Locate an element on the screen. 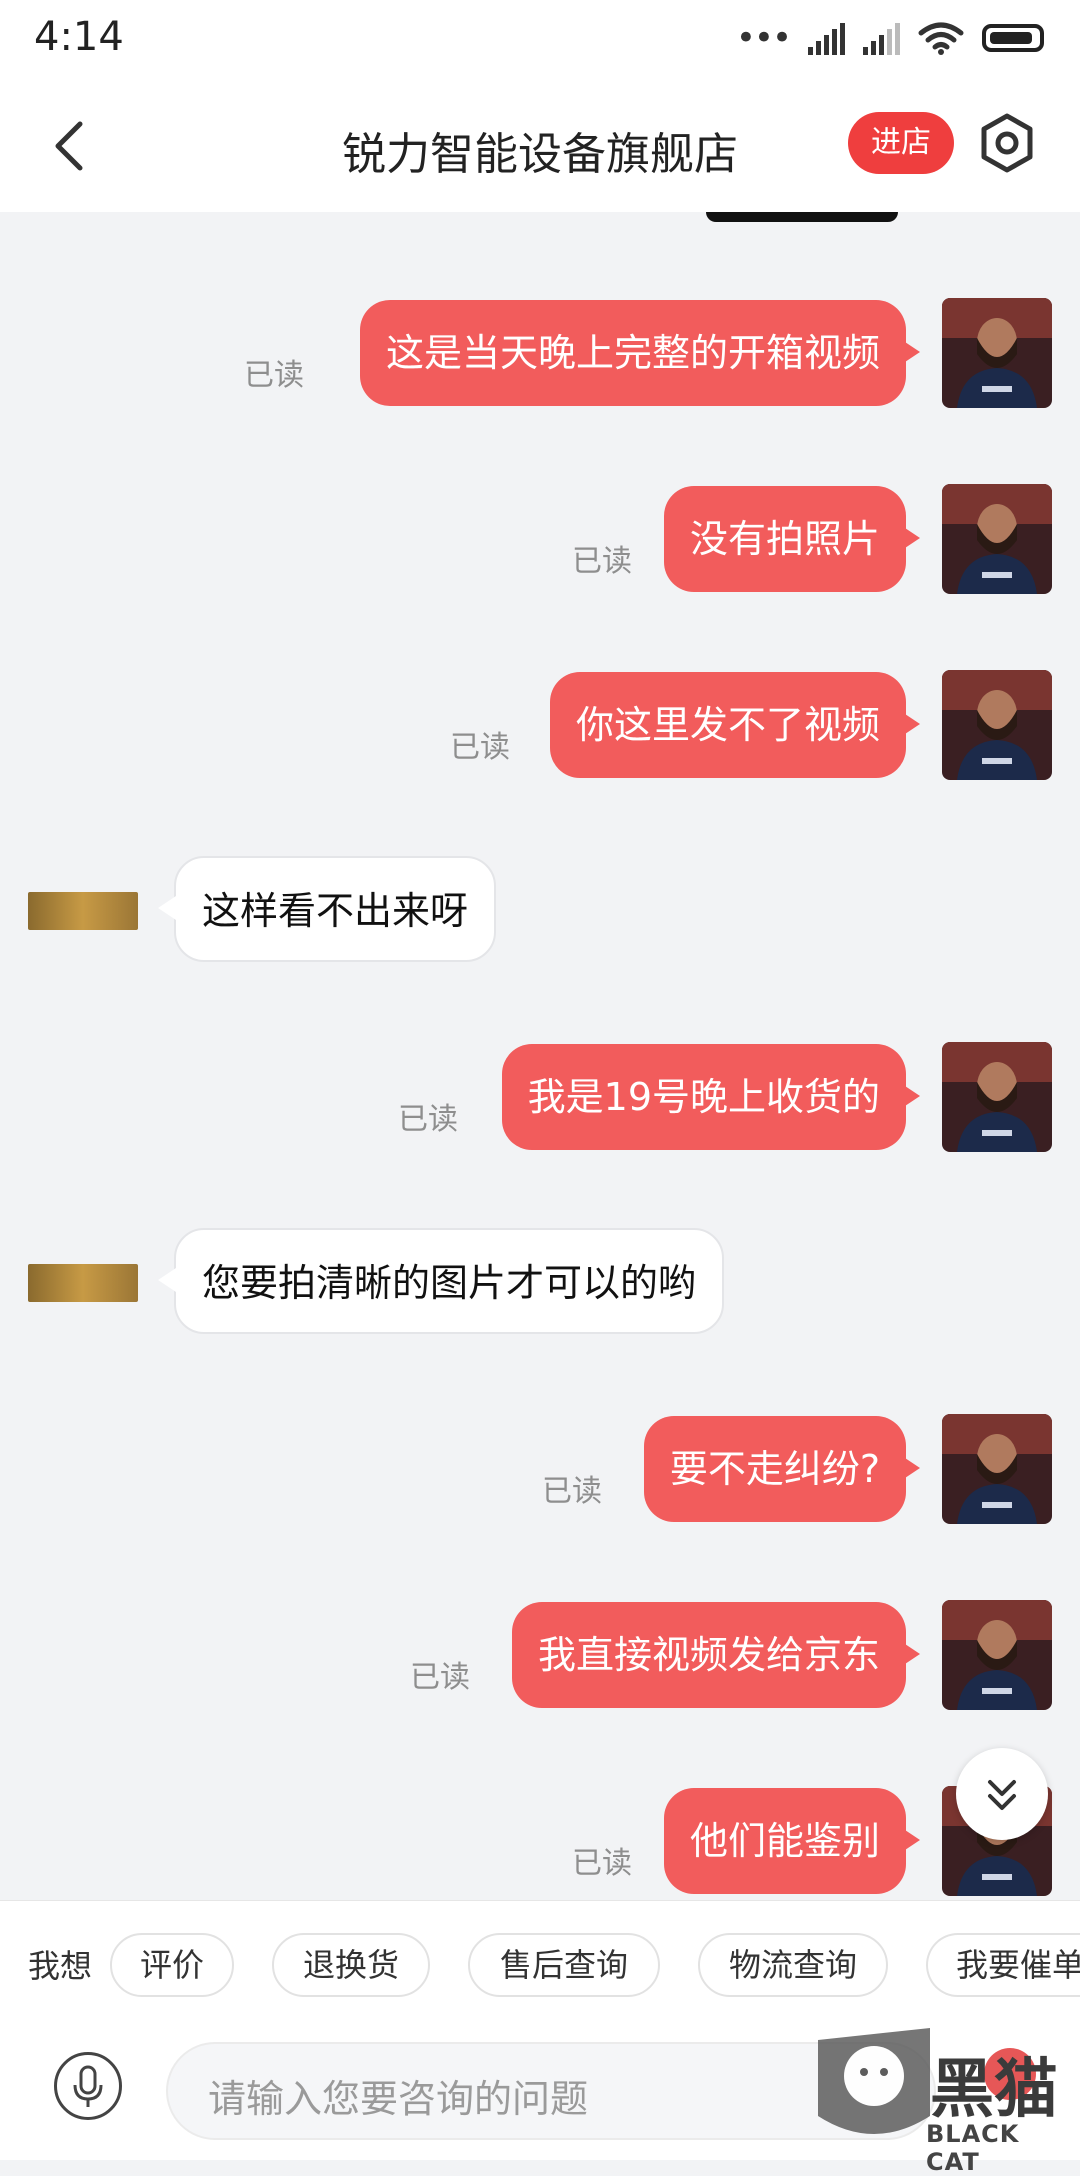 The image size is (1080, 2176). input-placeholder: 请输入您要咨询的问题 is located at coordinates (398, 2099).